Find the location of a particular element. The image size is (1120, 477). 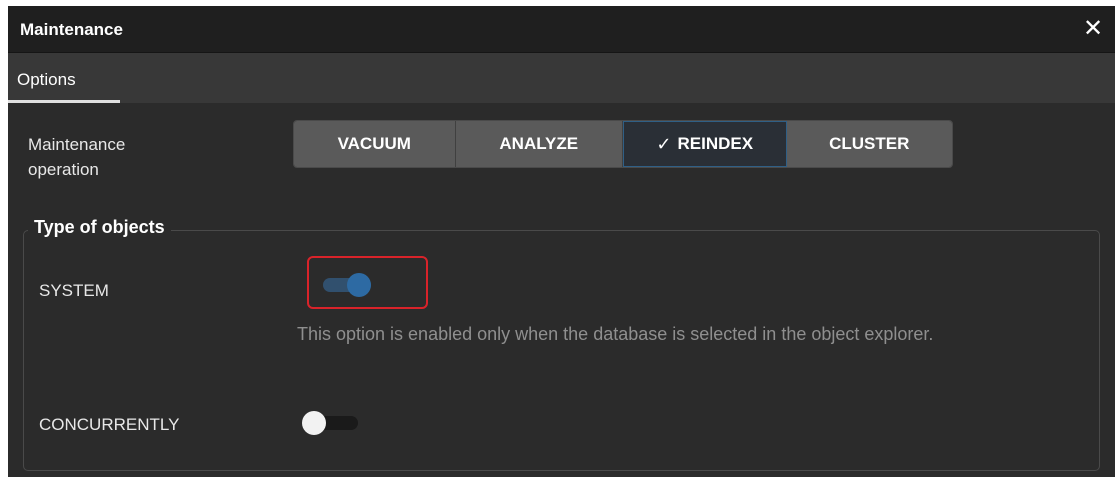

concurrently-label: CONCURRENTLY is located at coordinates (109, 424).